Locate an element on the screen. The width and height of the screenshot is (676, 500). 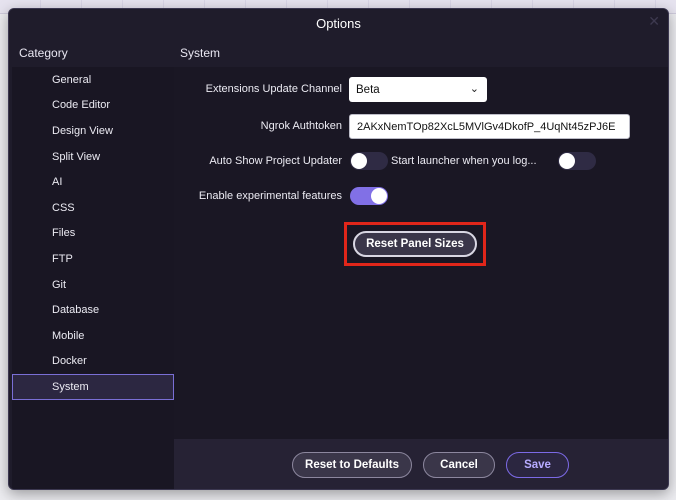
dialog-titlebar: Options ✕ is located at coordinates (338, 23).